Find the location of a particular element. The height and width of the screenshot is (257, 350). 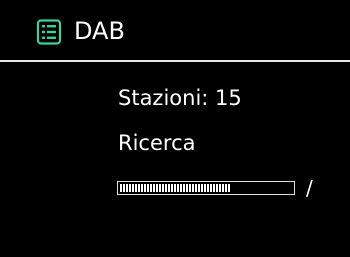

scan-progress-bar is located at coordinates (206, 188).